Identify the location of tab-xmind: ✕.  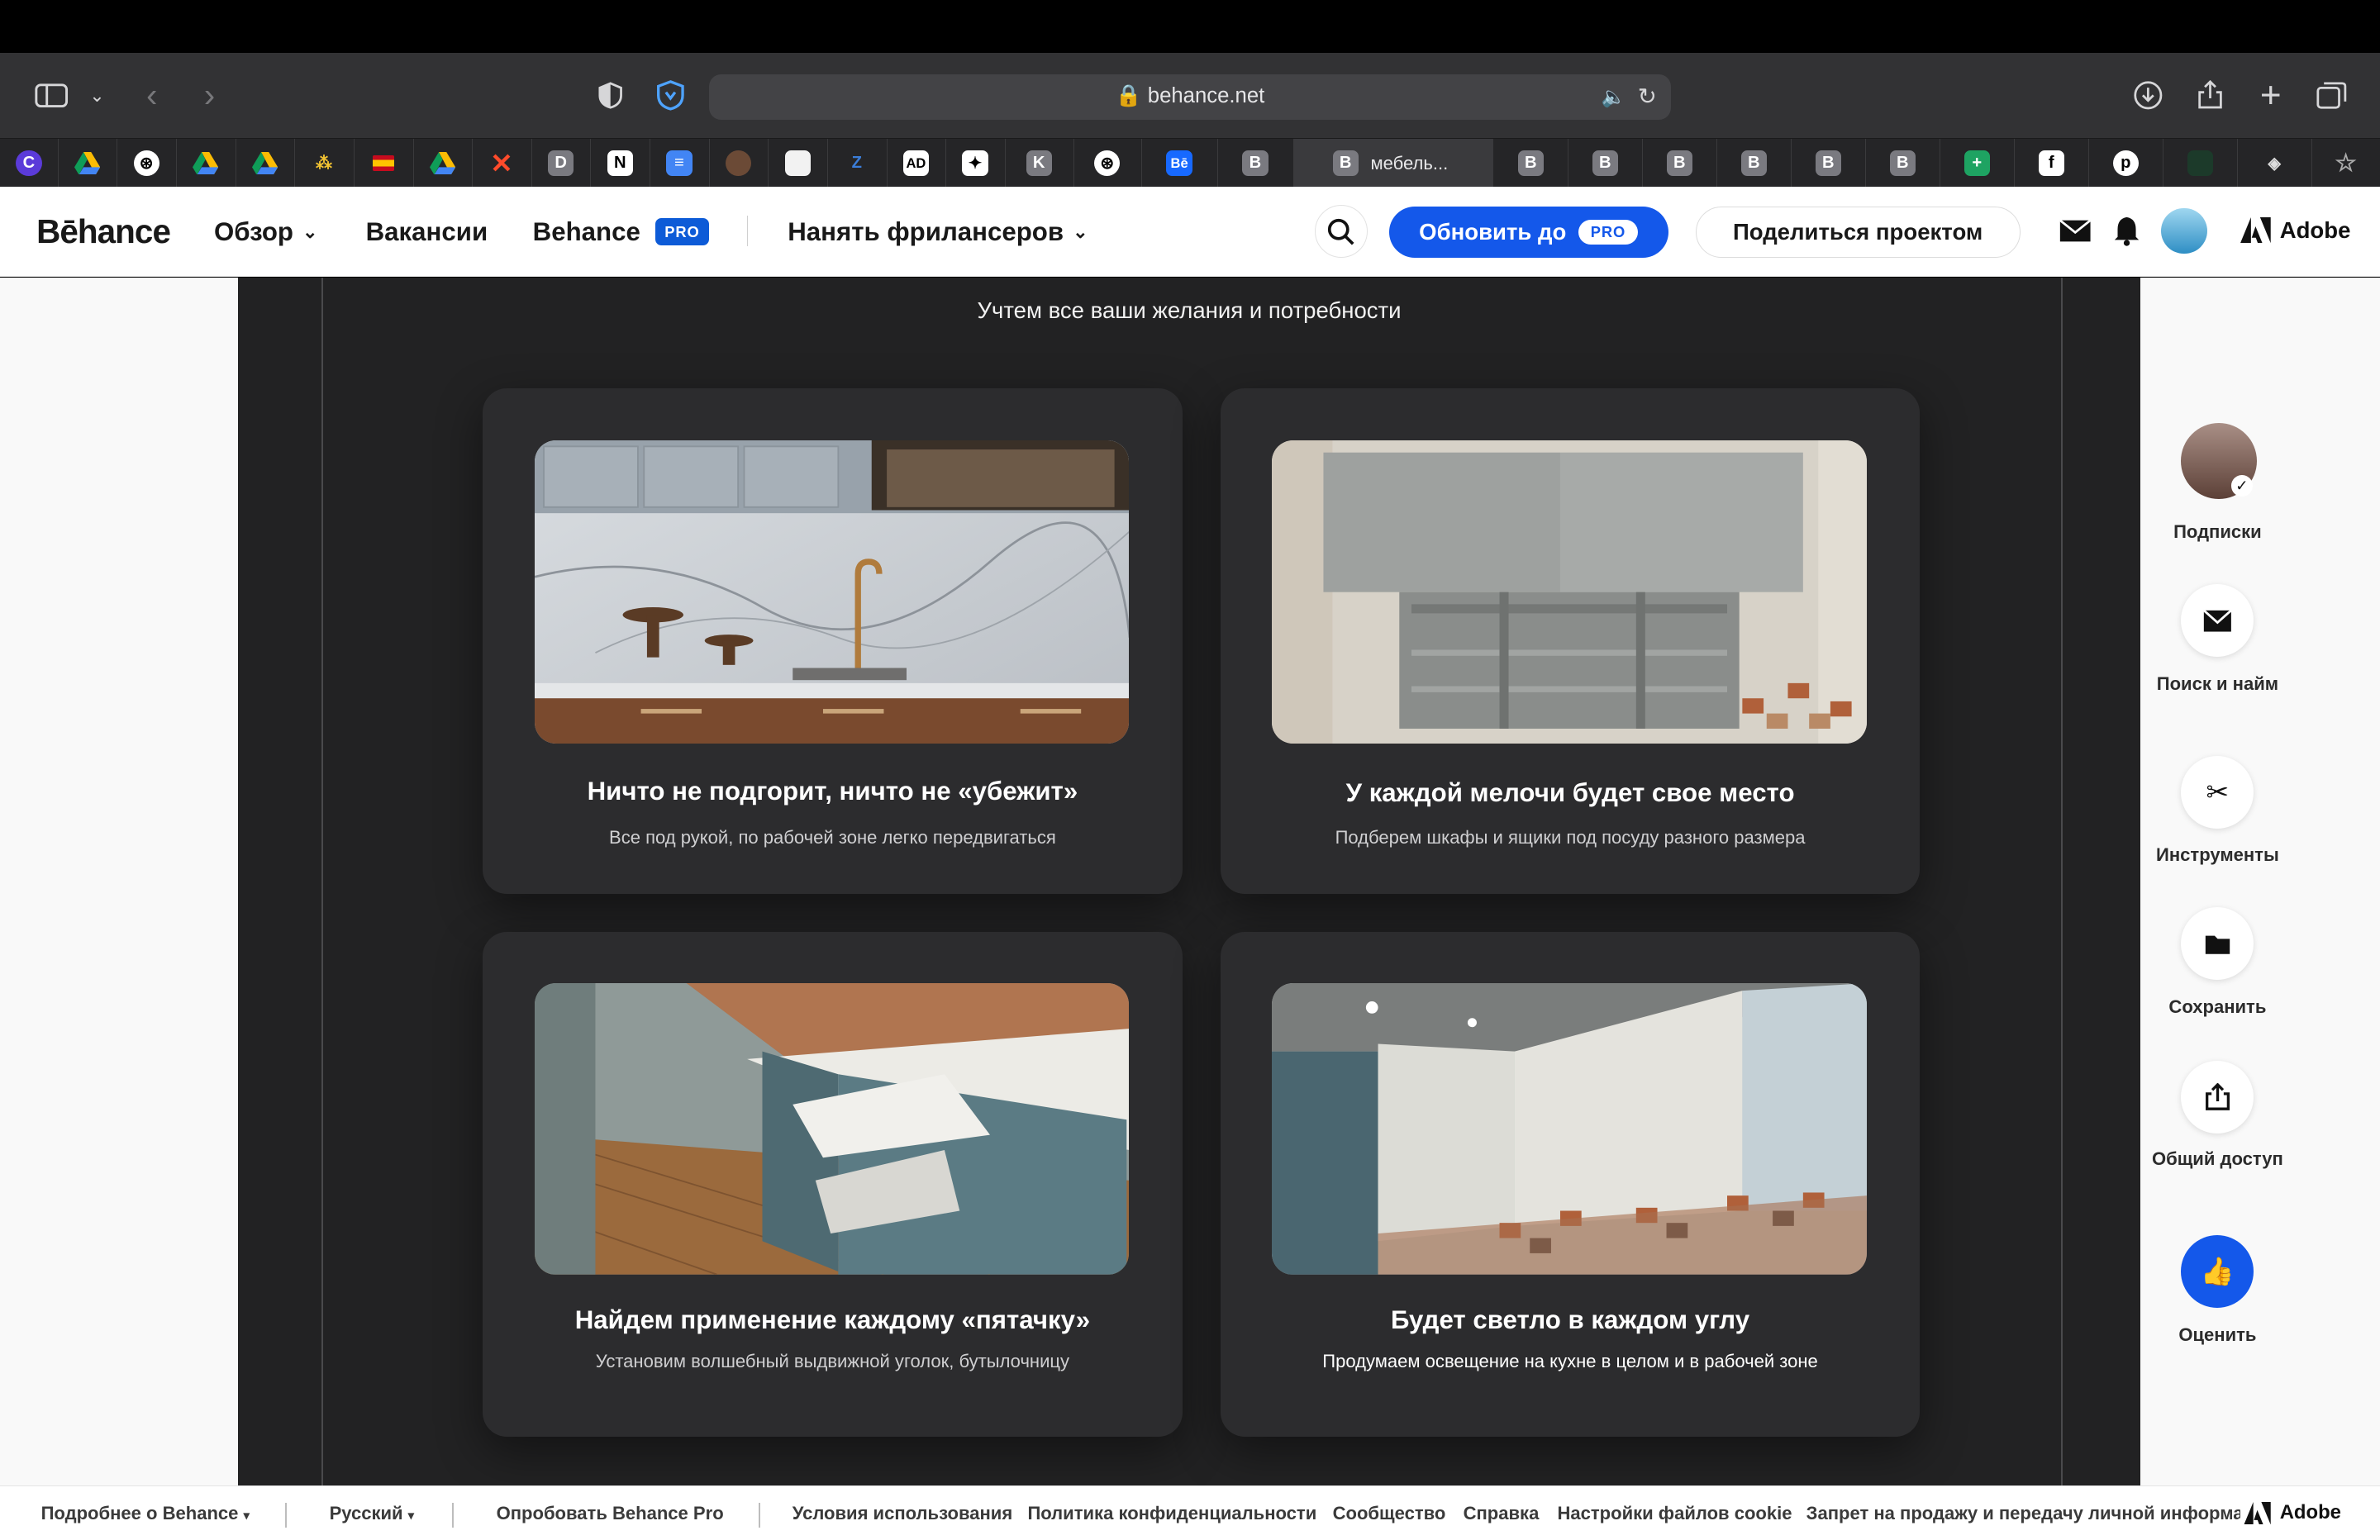
(502, 163).